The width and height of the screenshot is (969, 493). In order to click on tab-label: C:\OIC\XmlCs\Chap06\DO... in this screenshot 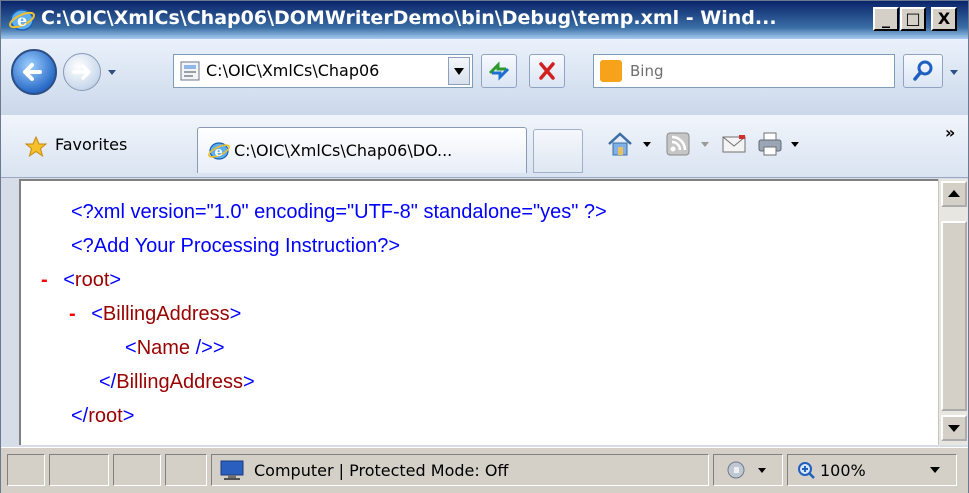, I will do `click(343, 150)`.